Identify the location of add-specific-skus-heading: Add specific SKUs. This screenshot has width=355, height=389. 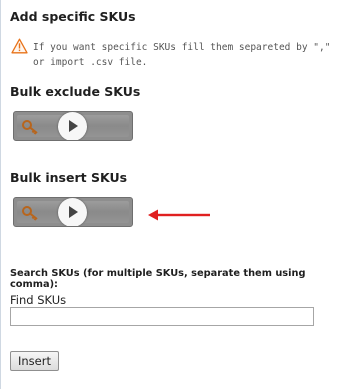
(73, 16).